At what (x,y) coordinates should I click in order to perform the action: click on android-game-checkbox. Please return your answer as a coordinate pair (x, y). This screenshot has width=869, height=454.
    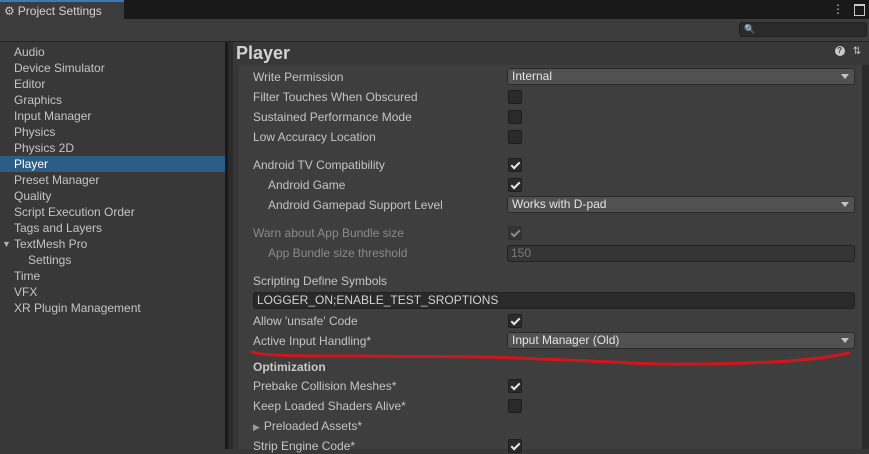
    Looking at the image, I should click on (515, 185).